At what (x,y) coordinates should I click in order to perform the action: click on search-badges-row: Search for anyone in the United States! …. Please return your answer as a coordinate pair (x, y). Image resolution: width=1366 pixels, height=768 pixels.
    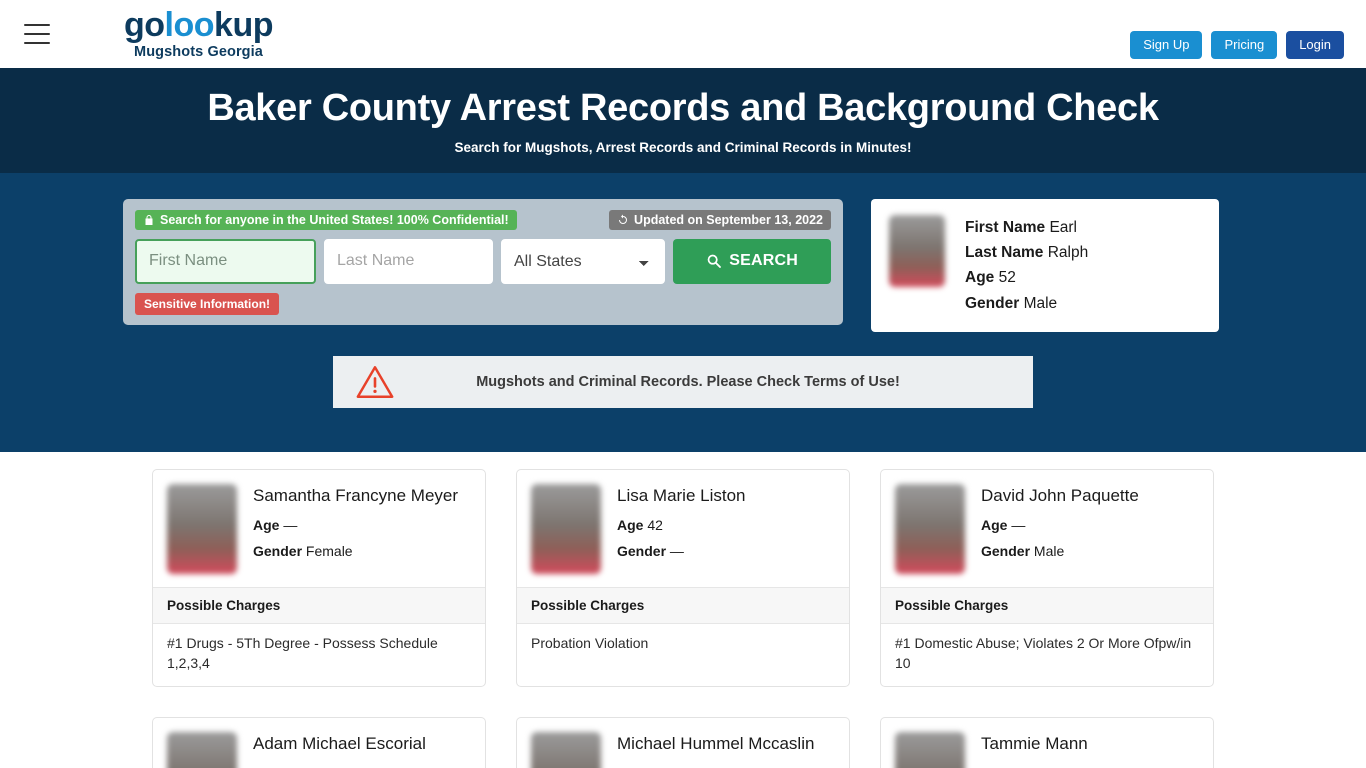
    Looking at the image, I should click on (483, 219).